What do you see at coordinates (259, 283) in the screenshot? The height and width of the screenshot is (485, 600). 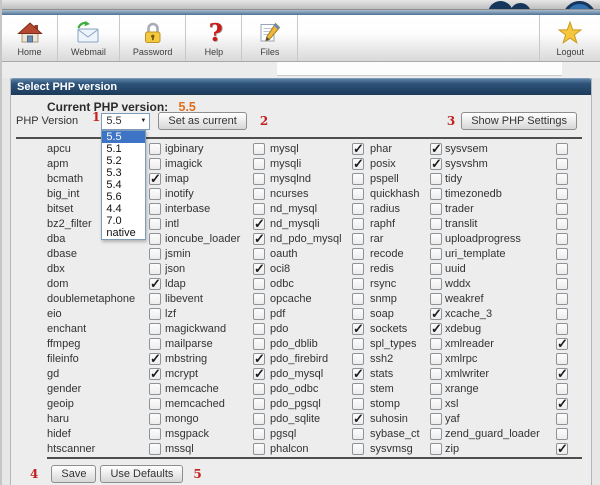 I see `extension-checkbox-ldap` at bounding box center [259, 283].